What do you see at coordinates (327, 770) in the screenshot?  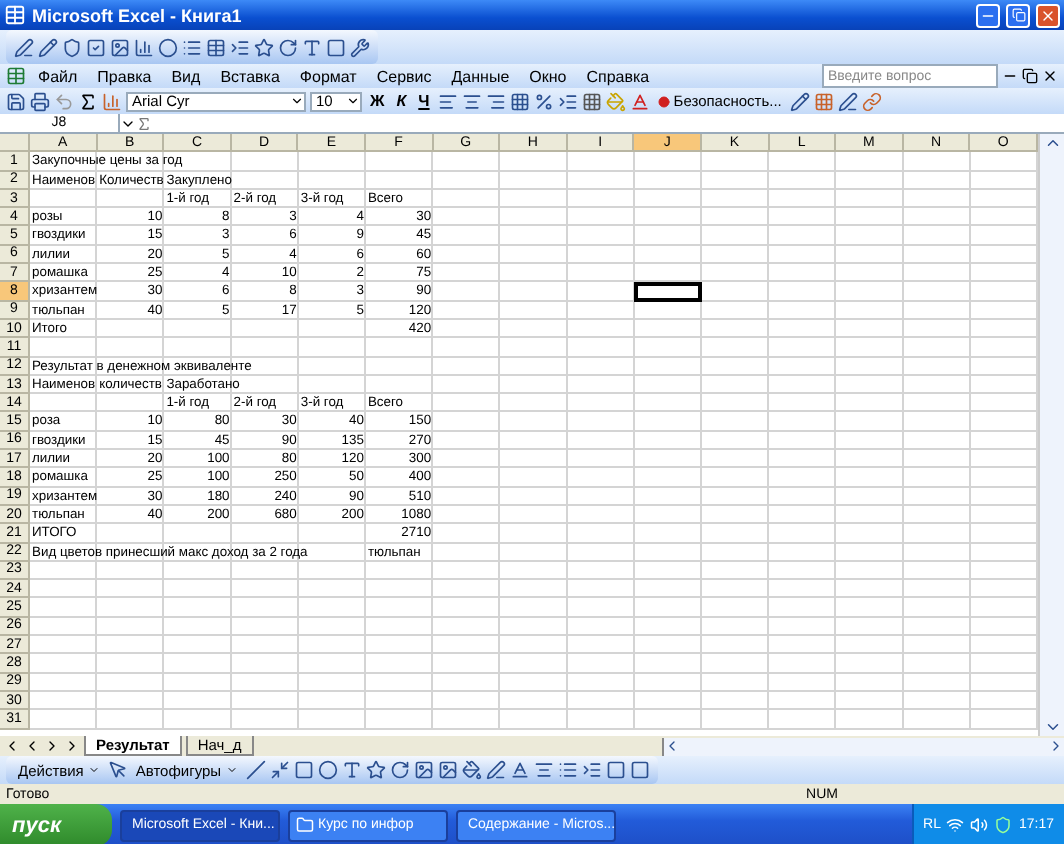 I see `oval-icon` at bounding box center [327, 770].